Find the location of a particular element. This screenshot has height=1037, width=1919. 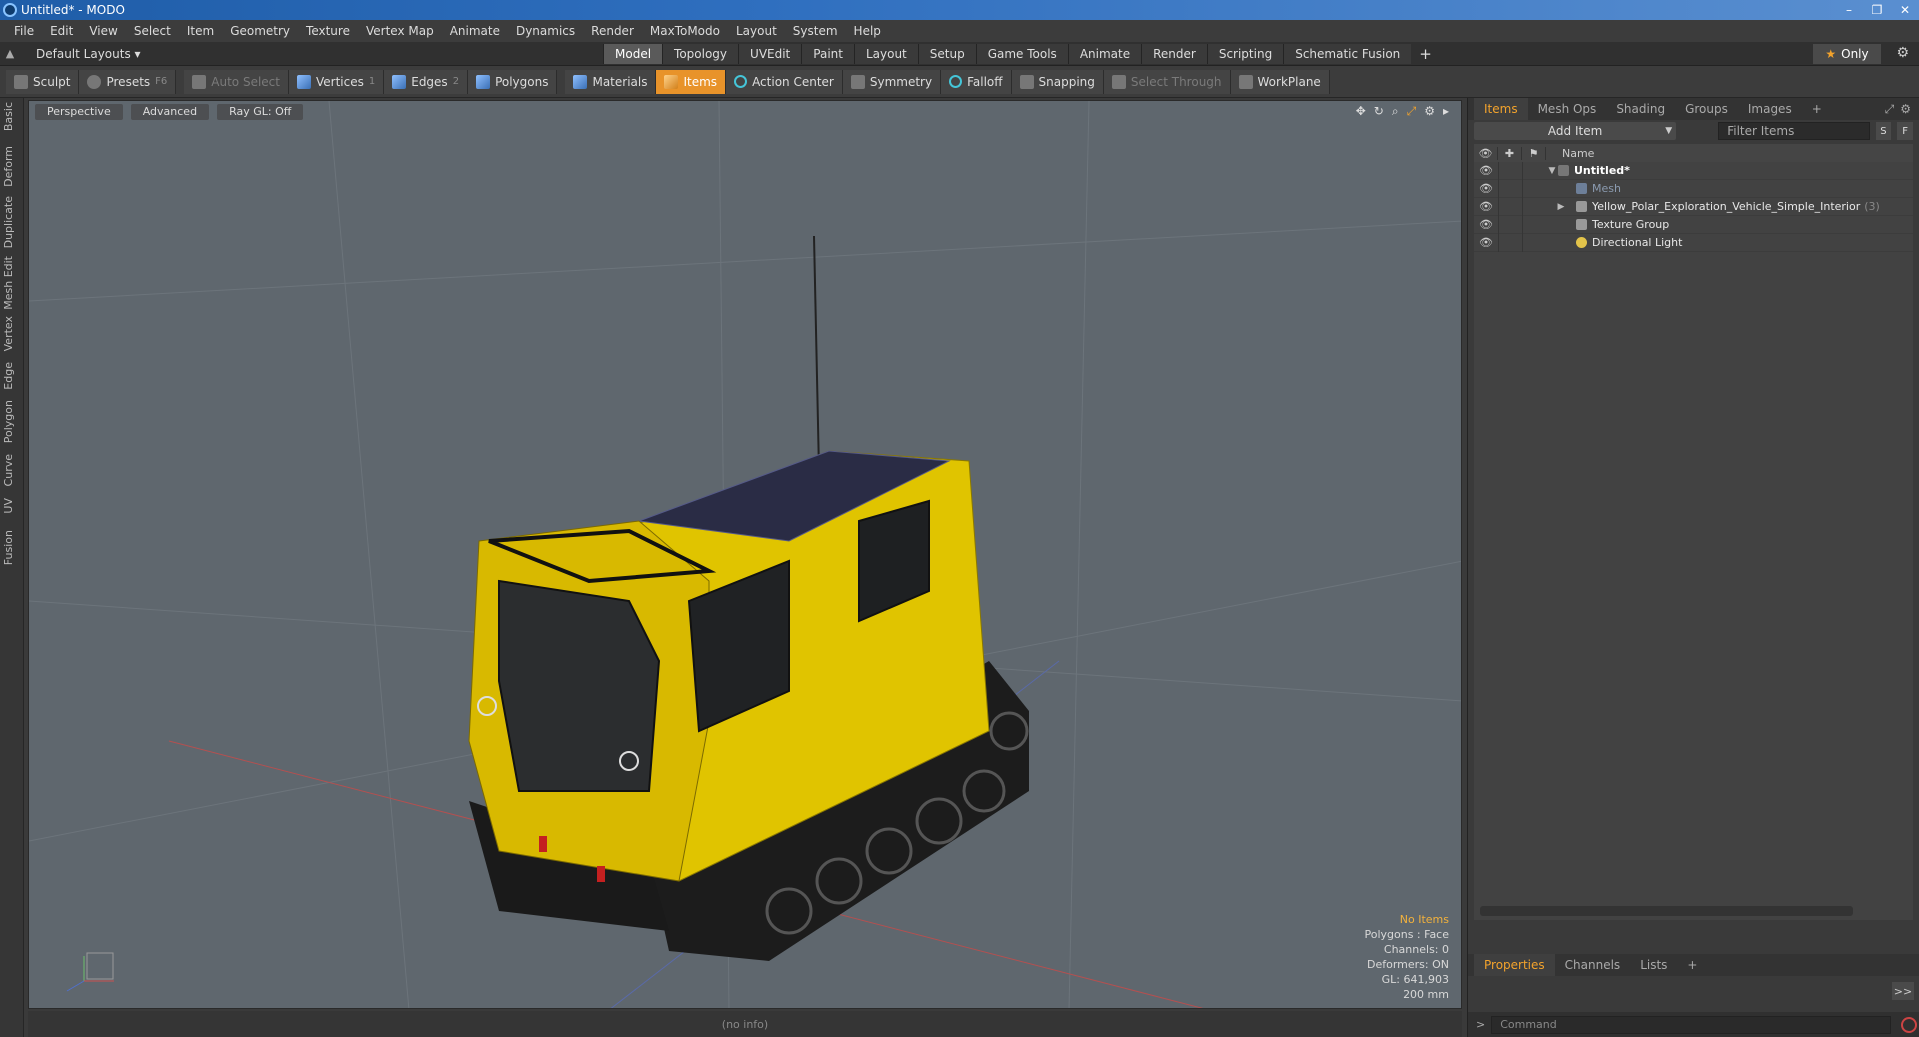

view-mode-button: Perspective is located at coordinates (79, 112).